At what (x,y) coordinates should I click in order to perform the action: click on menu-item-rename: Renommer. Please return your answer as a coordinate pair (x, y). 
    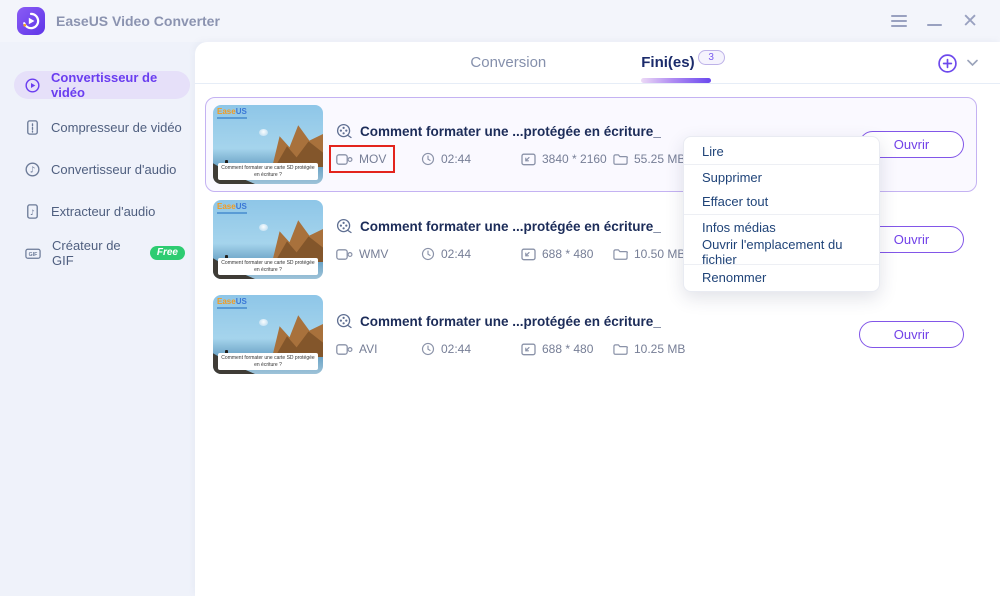
    Looking at the image, I should click on (781, 276).